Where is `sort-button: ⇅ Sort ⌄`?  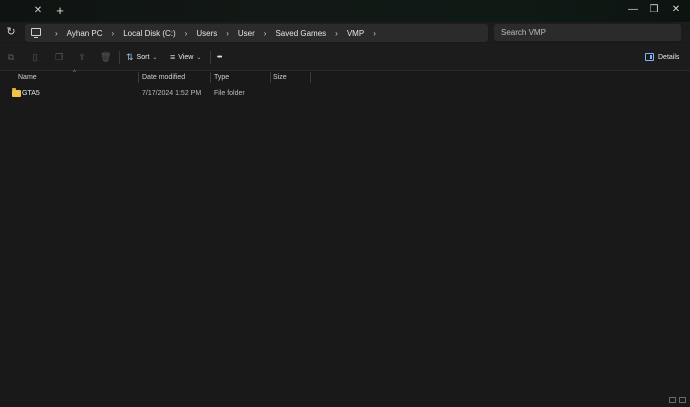
sort-button: ⇅ Sort ⌄ is located at coordinates (141, 57).